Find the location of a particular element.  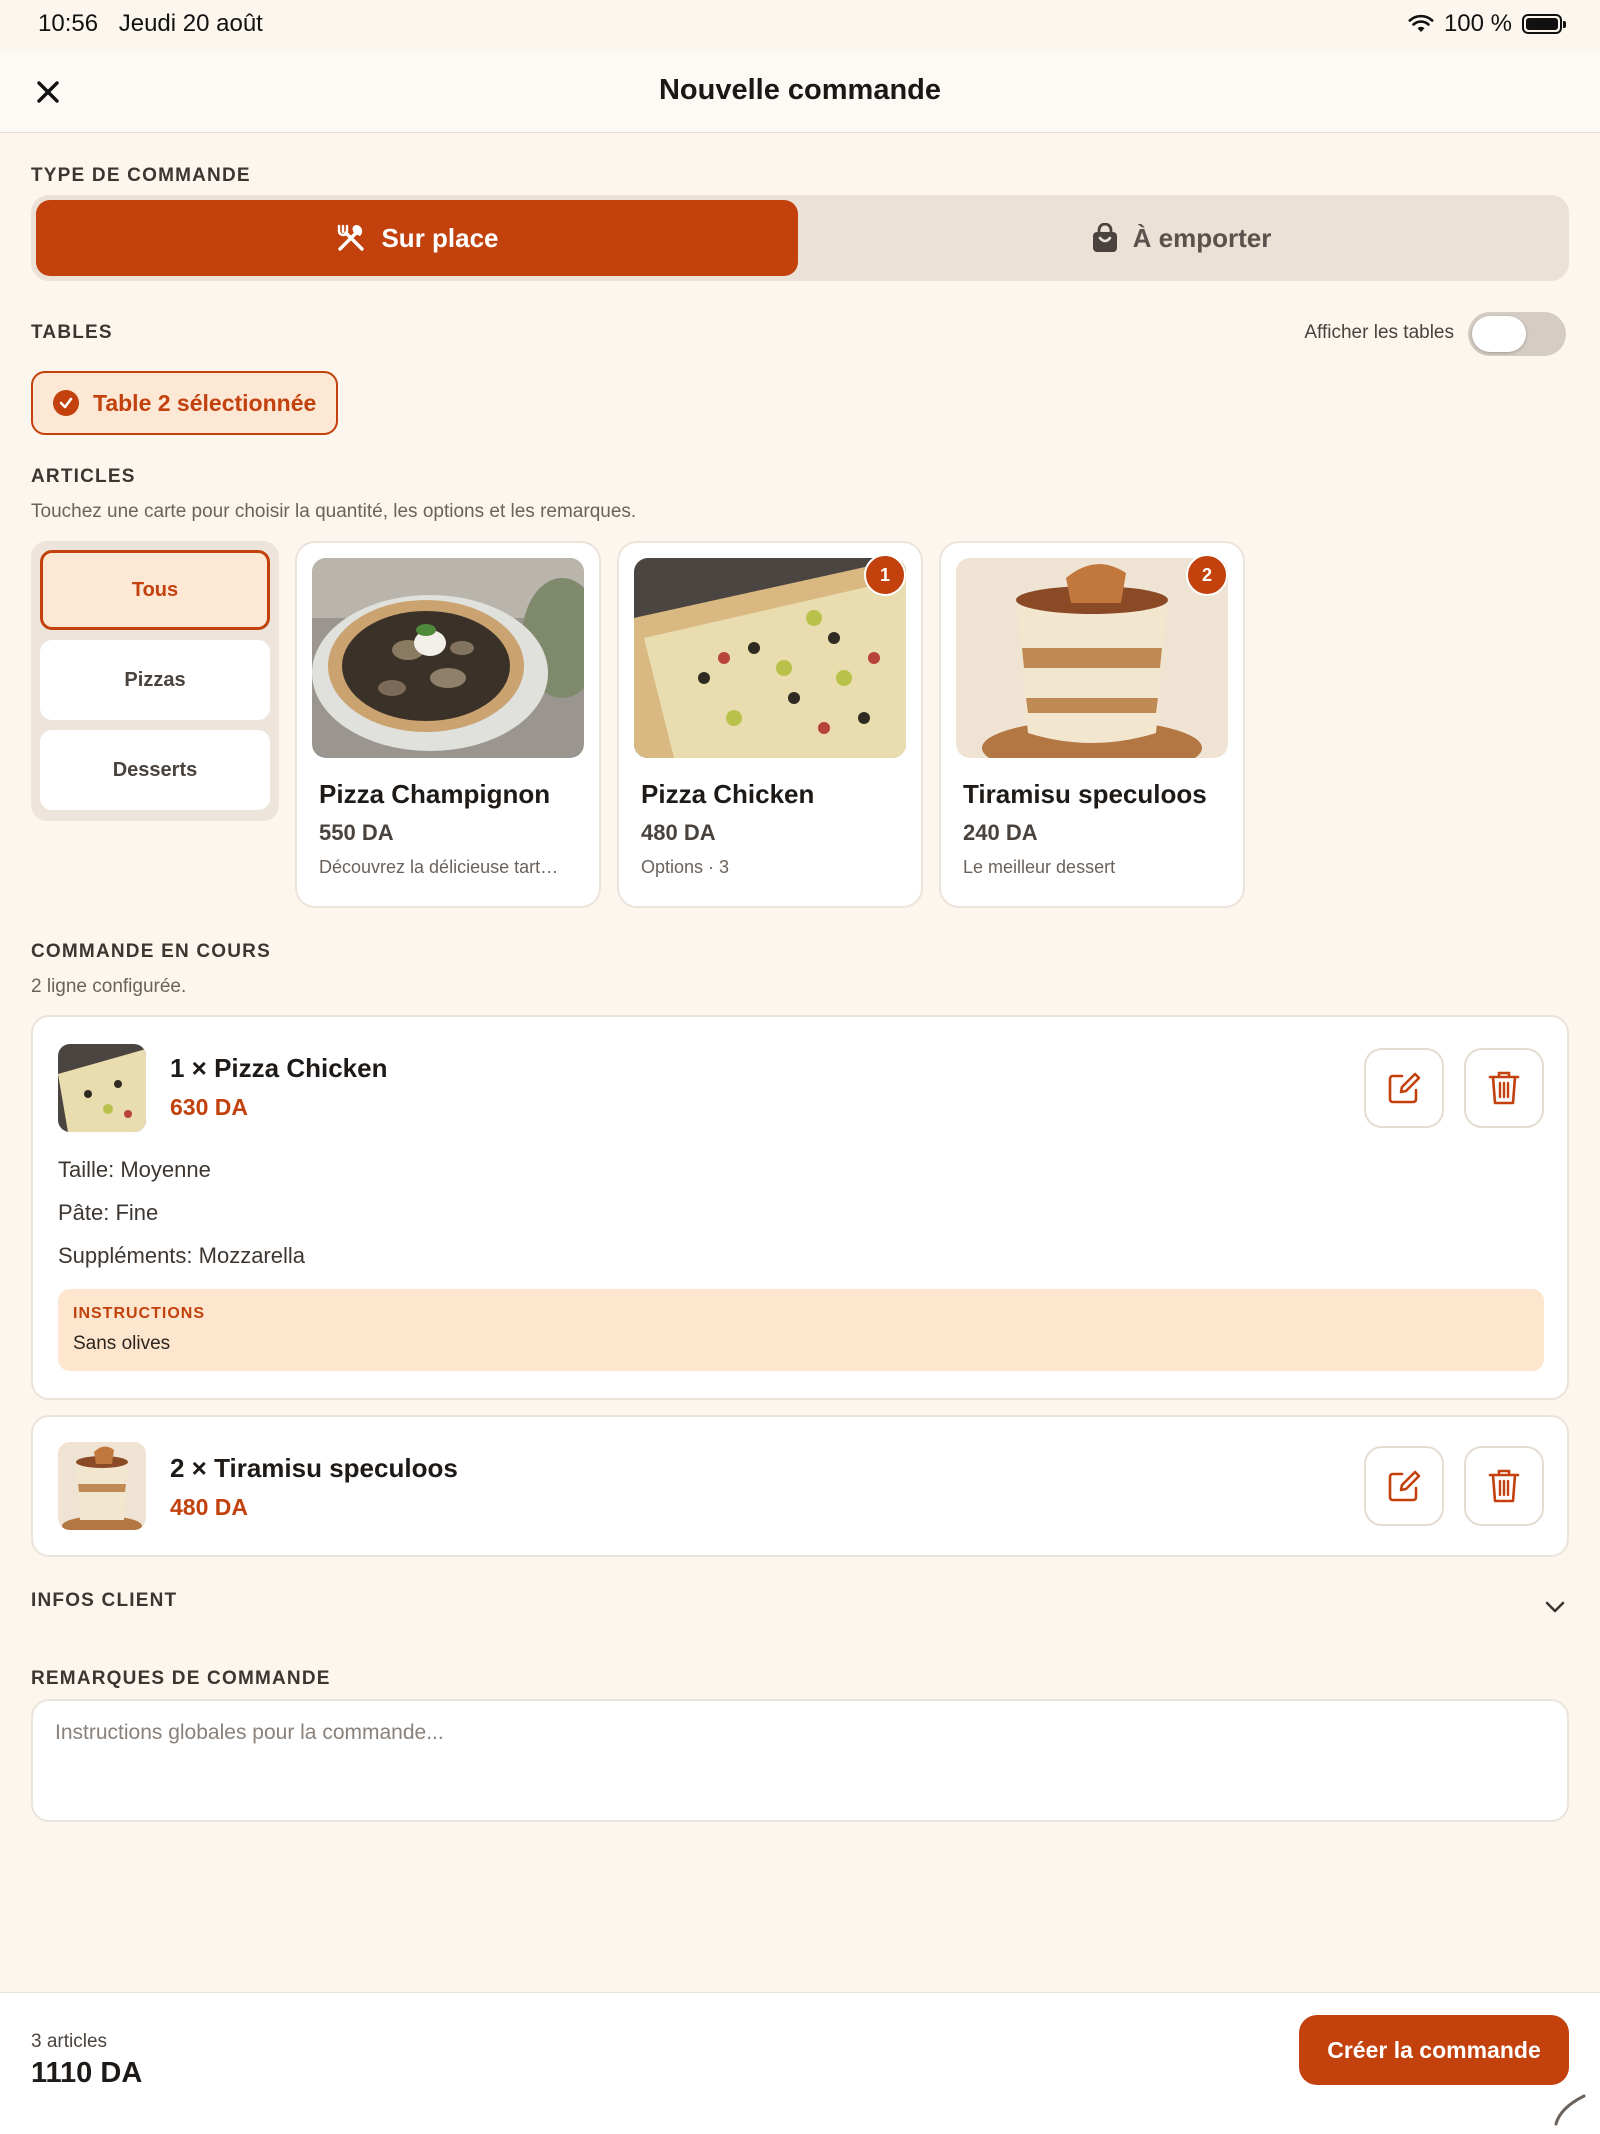

pizza-champignon-image is located at coordinates (448, 658).